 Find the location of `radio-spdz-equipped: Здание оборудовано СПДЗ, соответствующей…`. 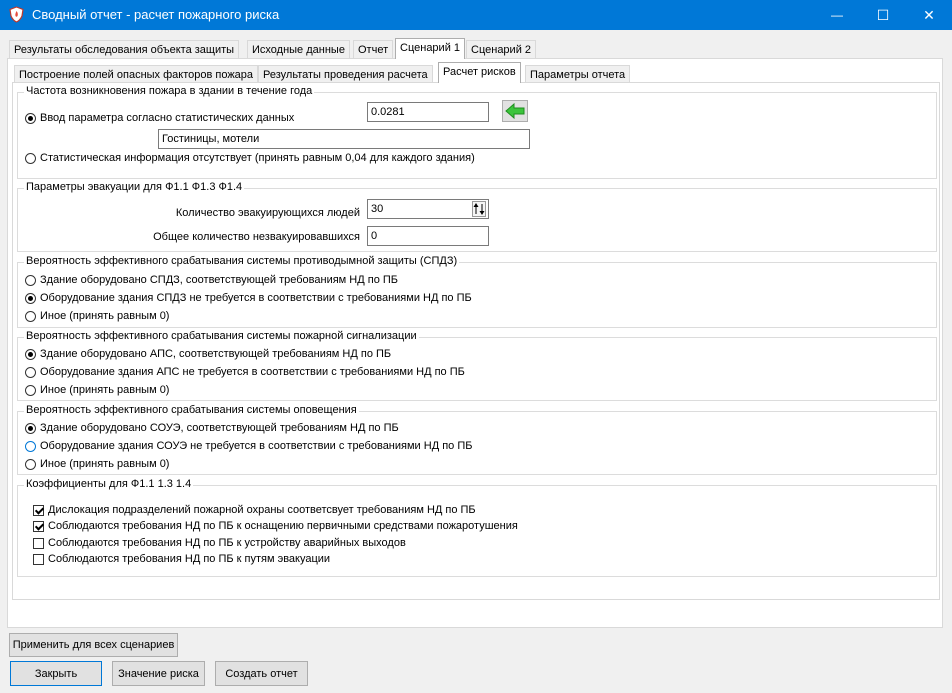

radio-spdz-equipped: Здание оборудовано СПДЗ, соответствующей… is located at coordinates (211, 280).